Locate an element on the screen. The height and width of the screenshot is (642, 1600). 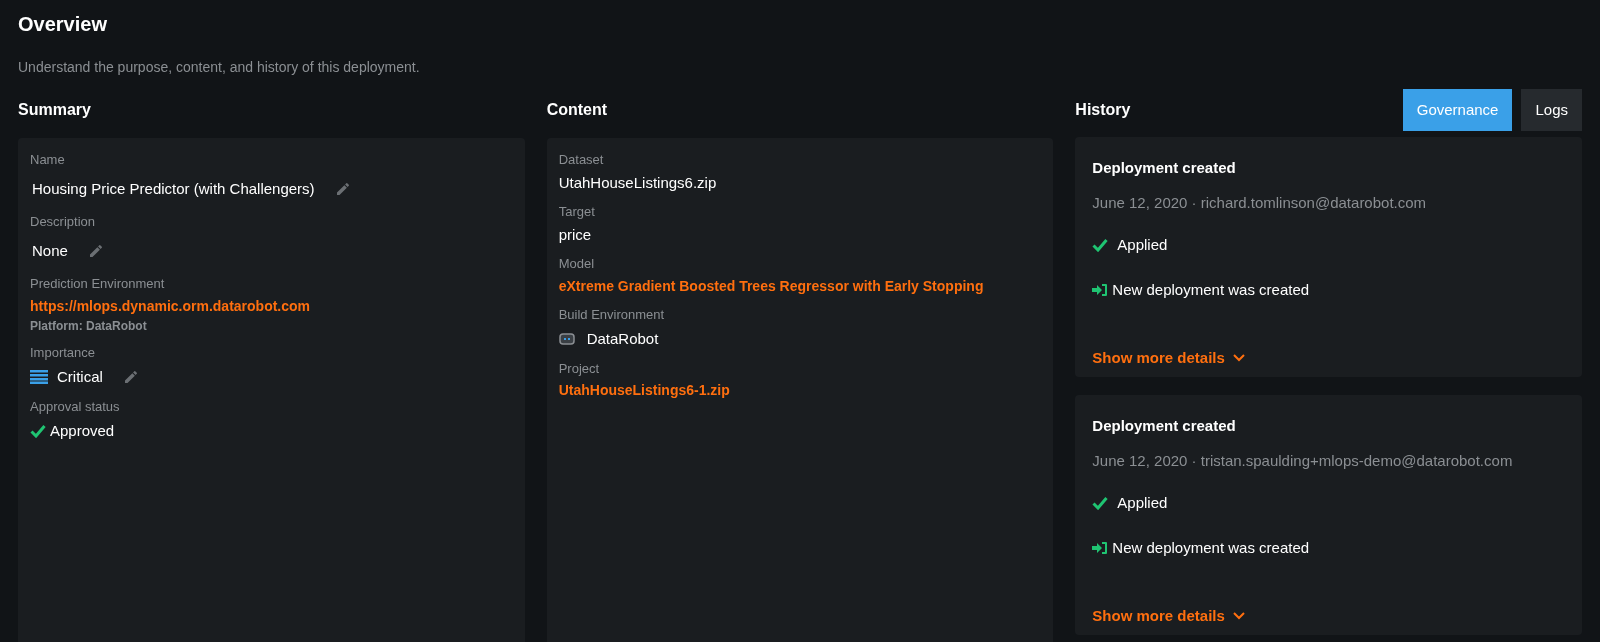
entry-meta: June 12, 2020 · tristan.spaulding+mlops-demo@datarobot.com is located at coordinates (1302, 460).